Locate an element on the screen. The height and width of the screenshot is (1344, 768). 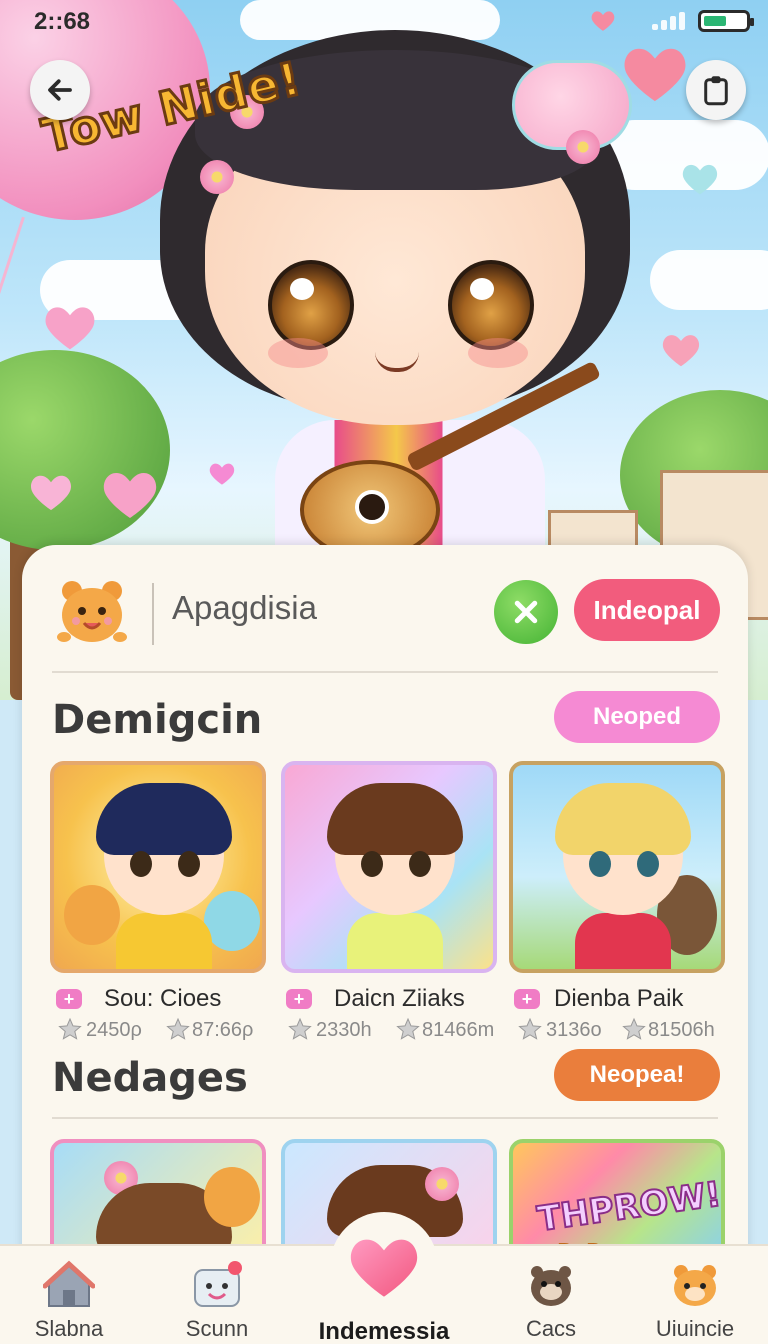
bear-mascot-icon is located at coordinates (92, 611).